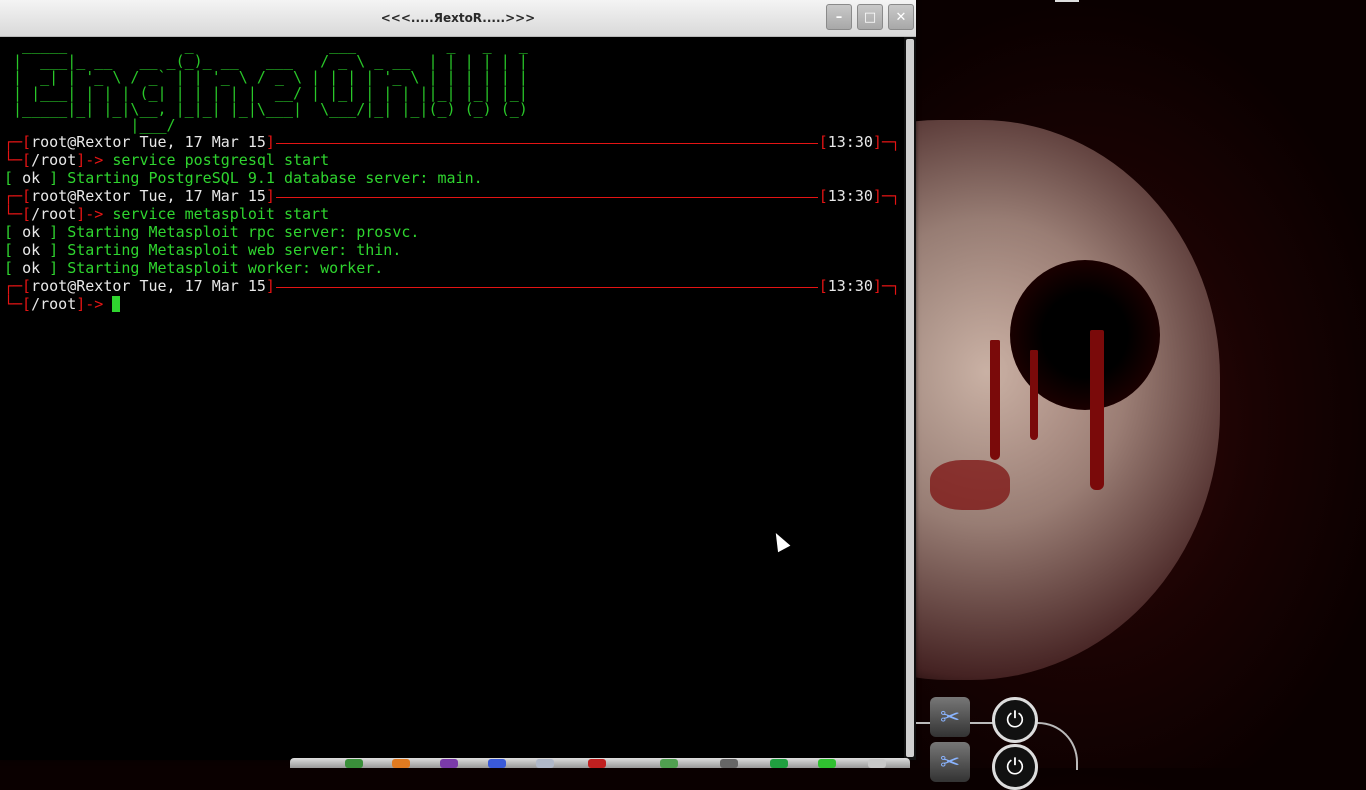 The height and width of the screenshot is (790, 1366). I want to click on minimize-button: –, so click(839, 17).